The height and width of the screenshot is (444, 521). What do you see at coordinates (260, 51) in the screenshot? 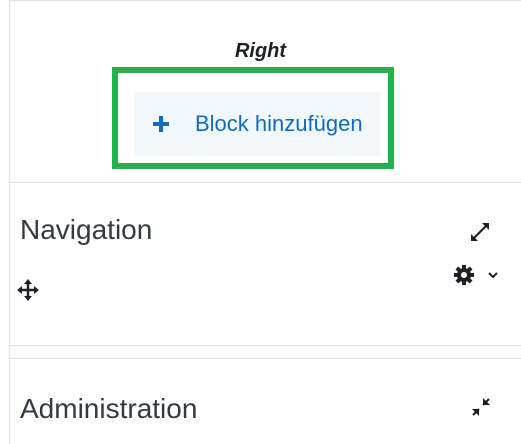
I see `region-heading: Right` at bounding box center [260, 51].